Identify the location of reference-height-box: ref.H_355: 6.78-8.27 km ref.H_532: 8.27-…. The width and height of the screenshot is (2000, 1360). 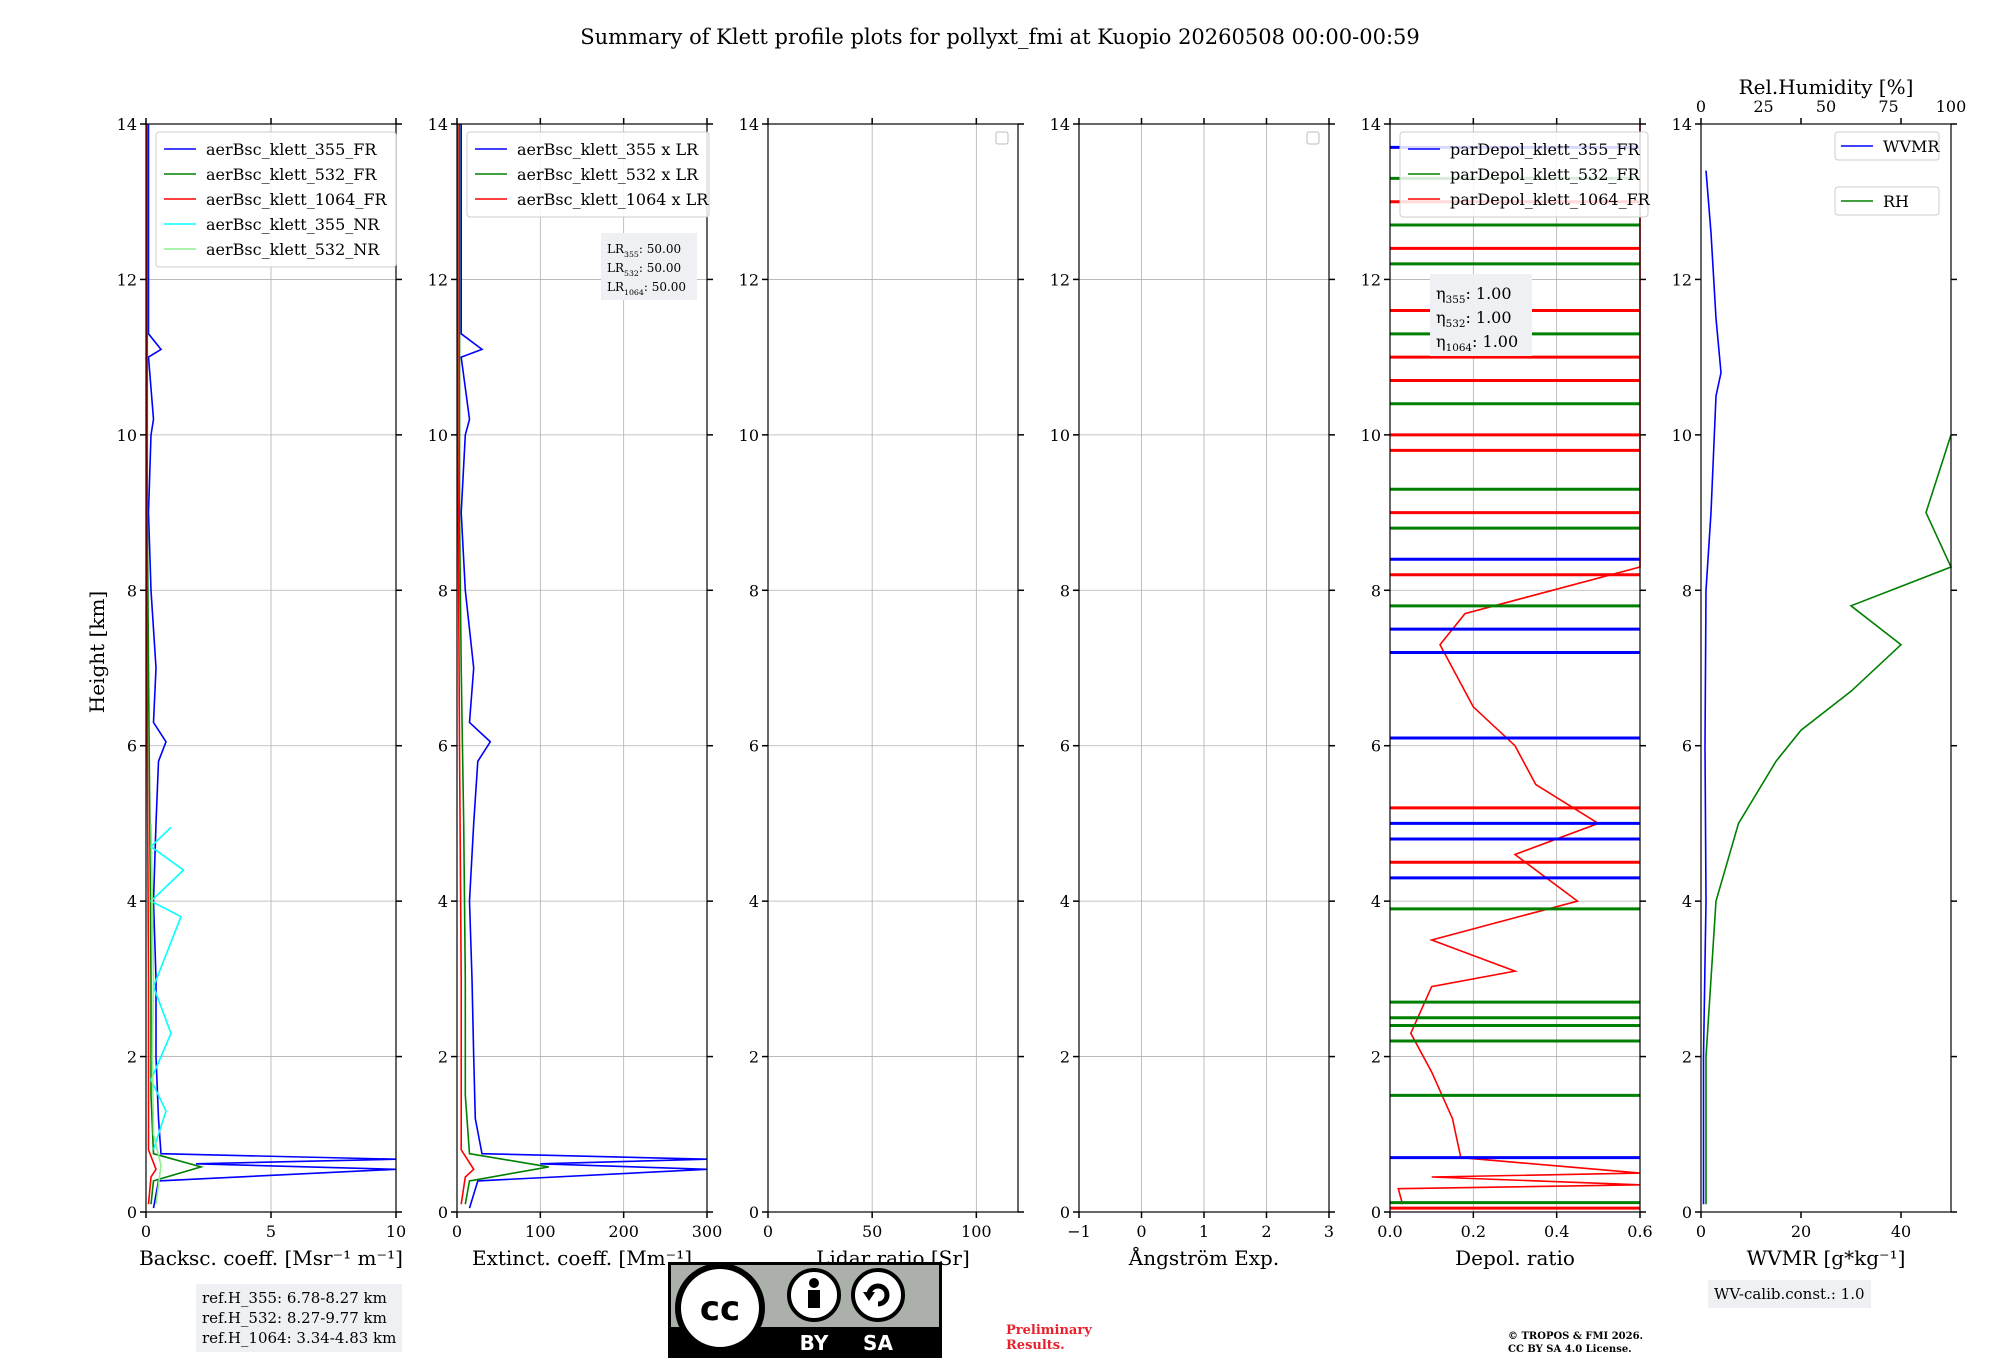
(299, 1318).